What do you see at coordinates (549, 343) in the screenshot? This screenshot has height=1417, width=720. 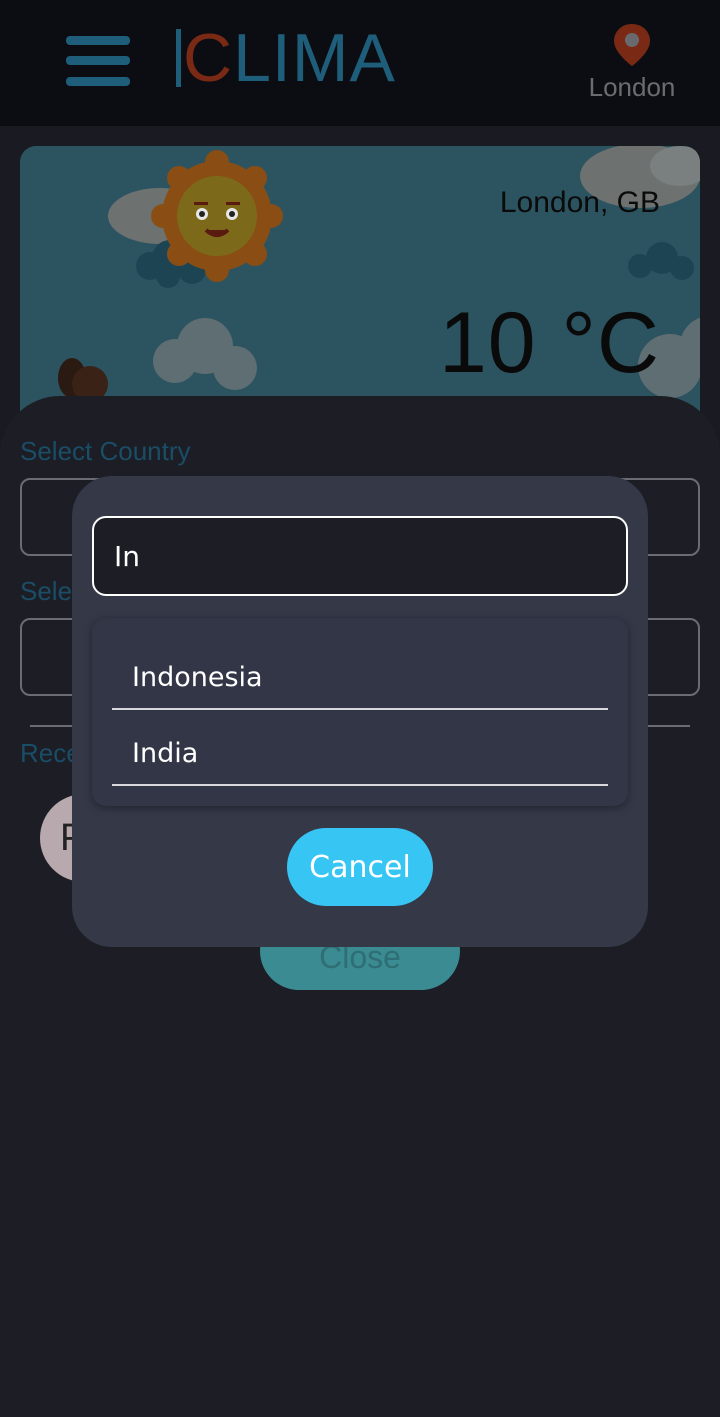 I see `temperature-readout: 10 °C` at bounding box center [549, 343].